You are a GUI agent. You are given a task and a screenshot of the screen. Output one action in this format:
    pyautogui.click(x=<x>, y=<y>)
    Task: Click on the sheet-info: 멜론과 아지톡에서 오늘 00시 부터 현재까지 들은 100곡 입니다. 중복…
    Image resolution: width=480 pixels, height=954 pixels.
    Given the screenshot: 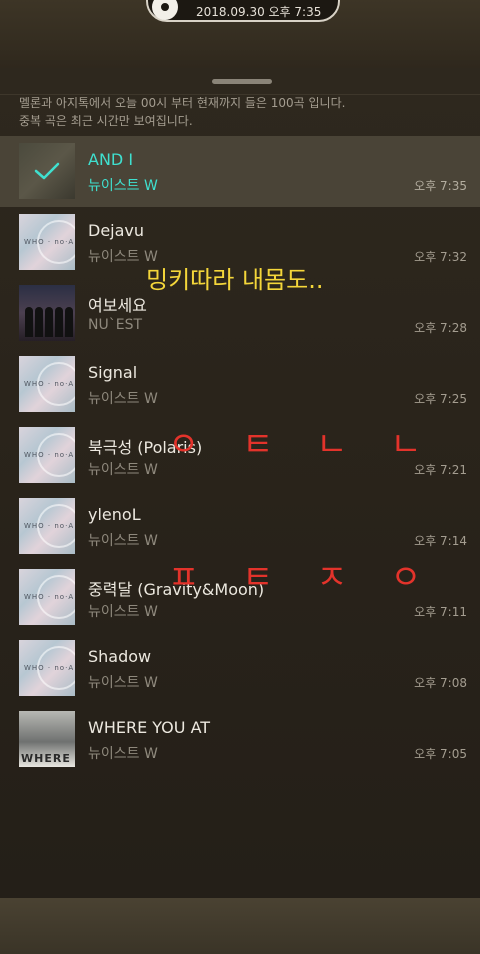 What is the action you would take?
    pyautogui.click(x=239, y=112)
    